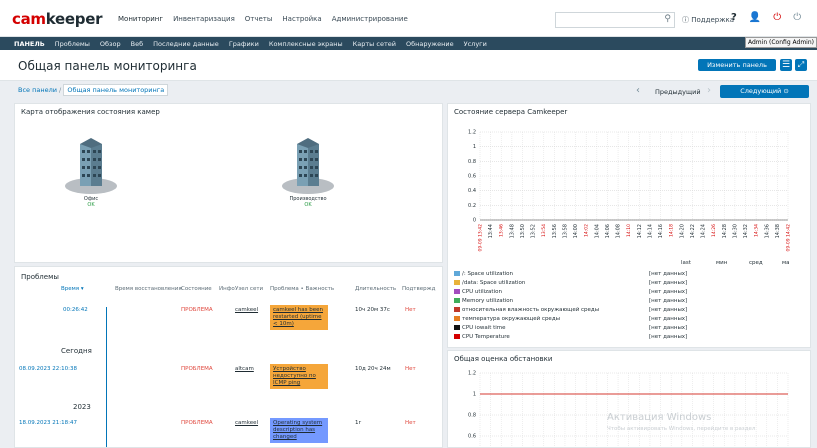 The image size is (817, 448). What do you see at coordinates (186, 44) in the screenshot?
I see `subnav-latest-data: Последние данные` at bounding box center [186, 44].